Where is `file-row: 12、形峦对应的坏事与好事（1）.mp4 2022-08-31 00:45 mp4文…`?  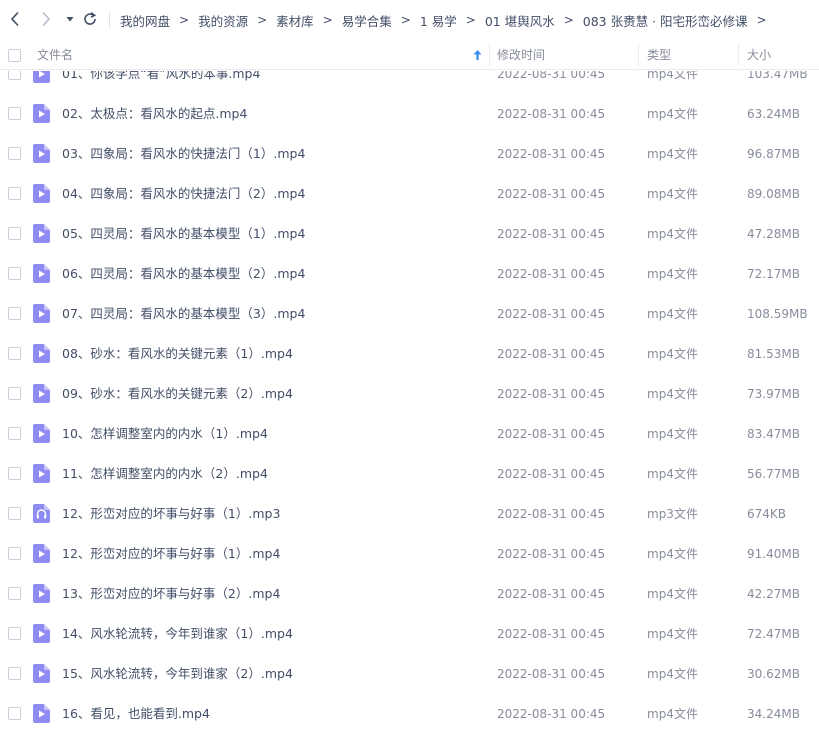 file-row: 12、形峦对应的坏事与好事（1）.mp4 2022-08-31 00:45 mp4文… is located at coordinates (409, 554).